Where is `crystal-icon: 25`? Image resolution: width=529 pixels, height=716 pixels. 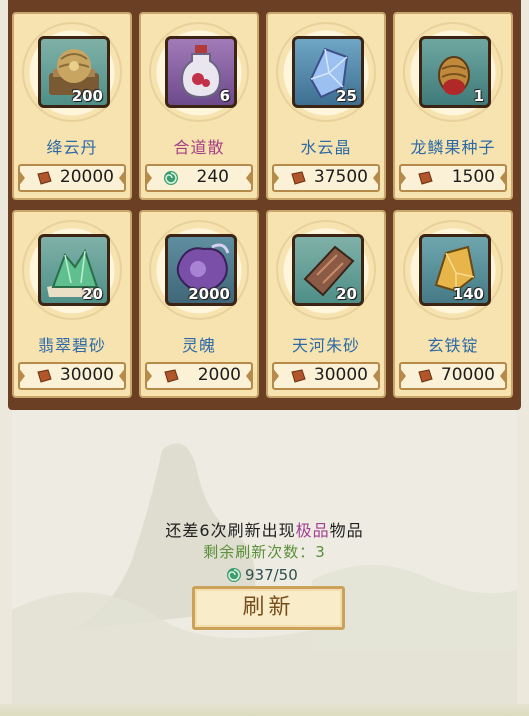
crystal-icon: 25 is located at coordinates (328, 72).